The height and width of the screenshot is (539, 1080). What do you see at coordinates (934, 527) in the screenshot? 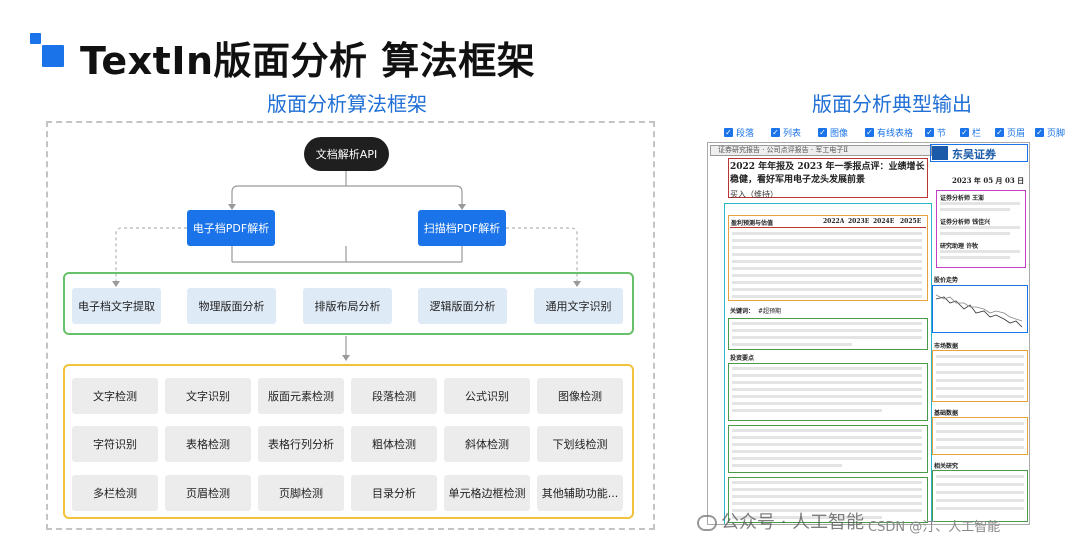
I see `csdn-watermark: CSDN @汀、人工智能` at bounding box center [934, 527].